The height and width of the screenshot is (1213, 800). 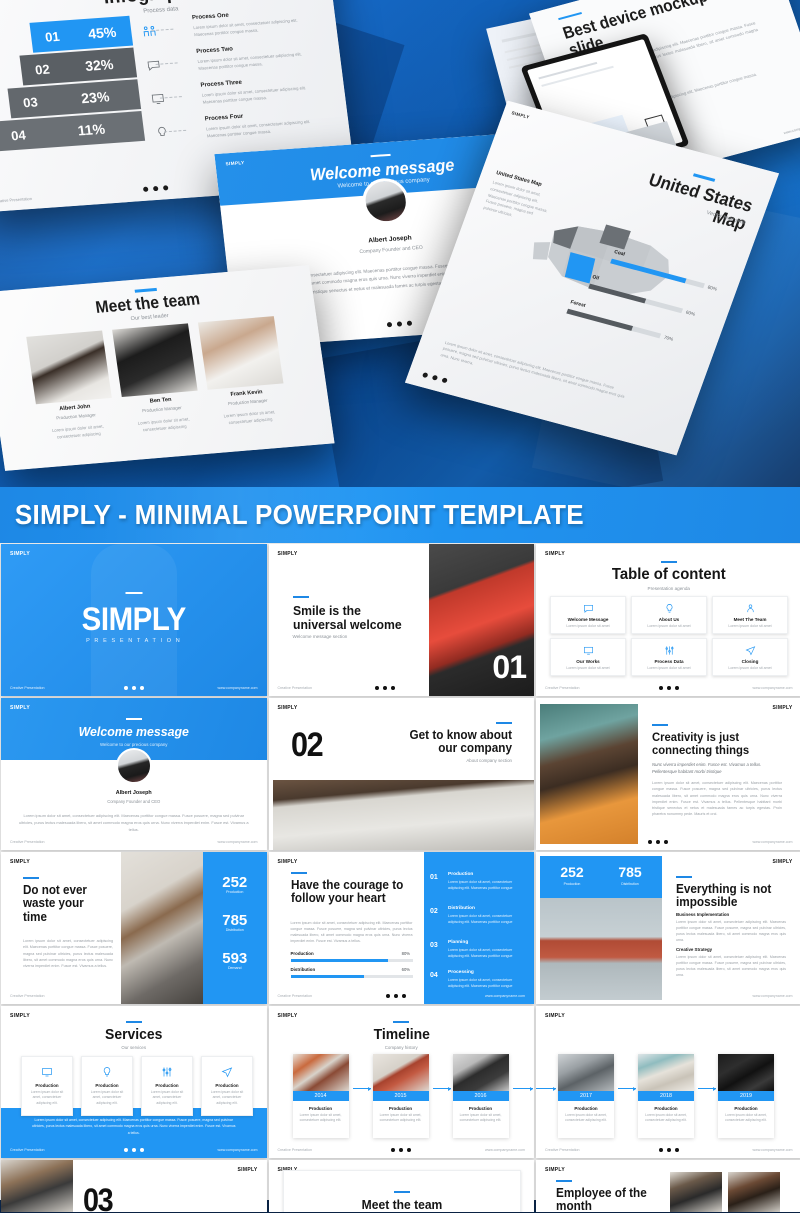 I want to click on stat-value: 252, so click(x=572, y=872).